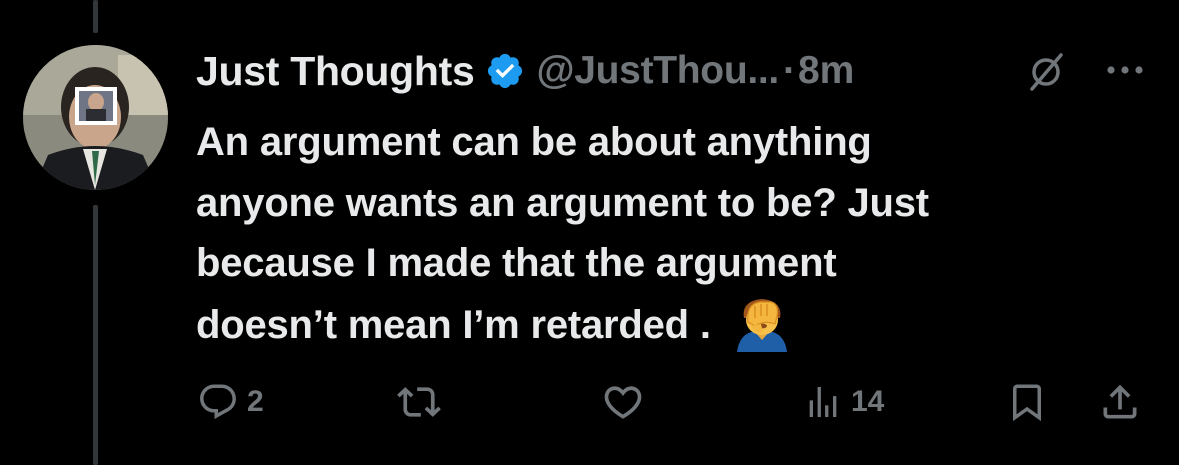 The height and width of the screenshot is (465, 1179). What do you see at coordinates (453, 324) in the screenshot?
I see `tweet-text-line-content: doesn’t mean I’m retarded .` at bounding box center [453, 324].